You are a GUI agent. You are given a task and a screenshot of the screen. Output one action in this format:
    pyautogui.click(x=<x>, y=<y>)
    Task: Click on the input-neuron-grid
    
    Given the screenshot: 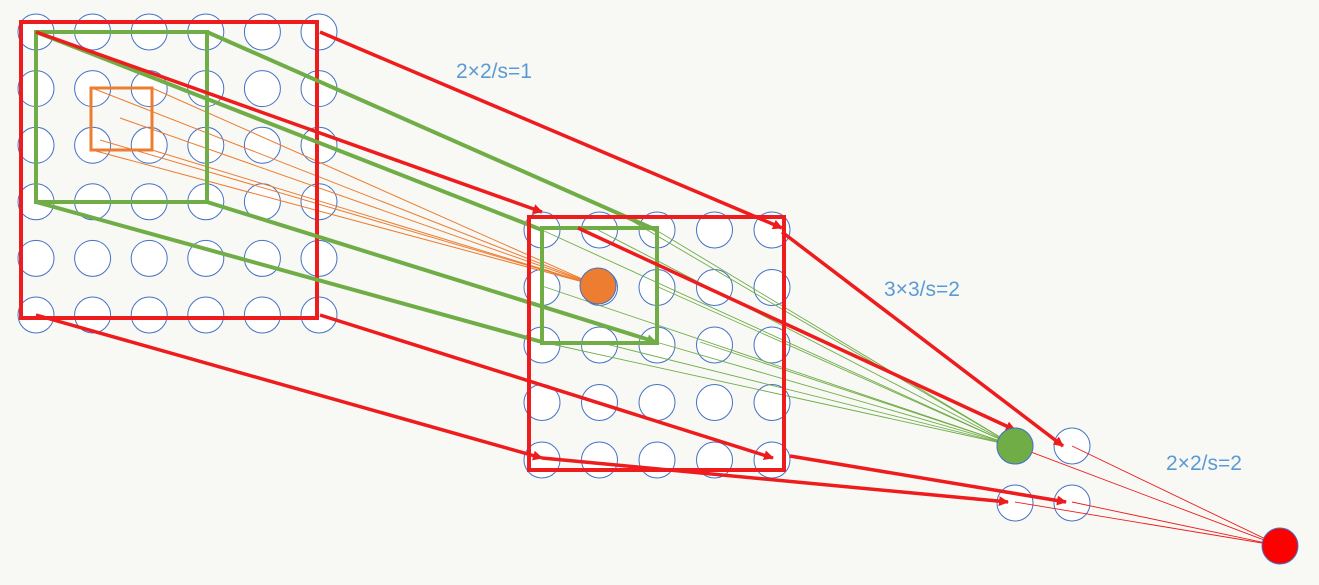 What is the action you would take?
    pyautogui.click(x=177, y=173)
    